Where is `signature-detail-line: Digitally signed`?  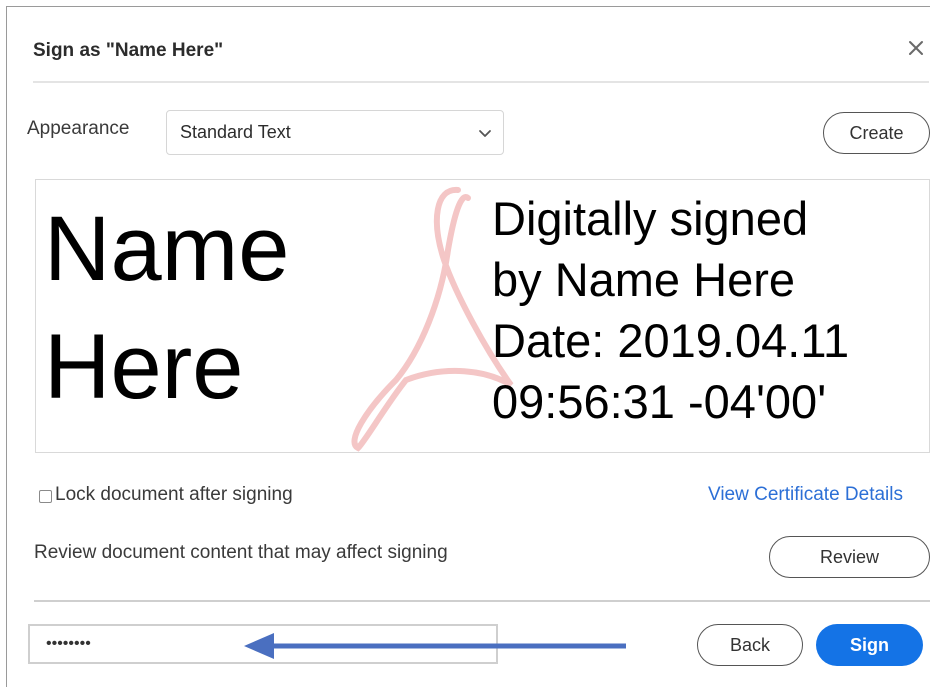 signature-detail-line: Digitally signed is located at coordinates (650, 218).